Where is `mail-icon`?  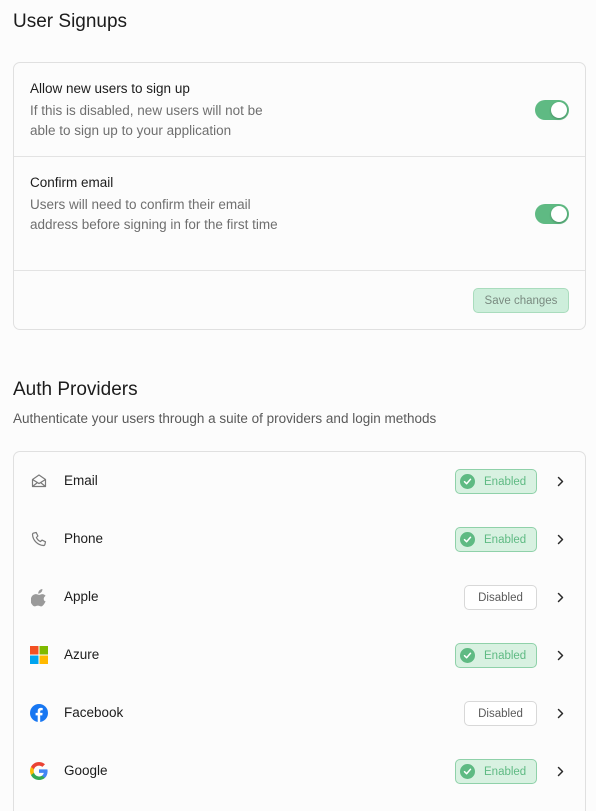 mail-icon is located at coordinates (39, 481).